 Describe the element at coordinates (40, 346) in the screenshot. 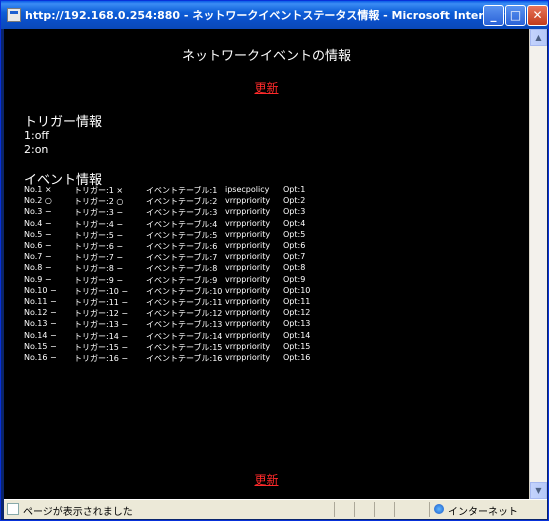

I see `event-number: No.15 −` at that location.